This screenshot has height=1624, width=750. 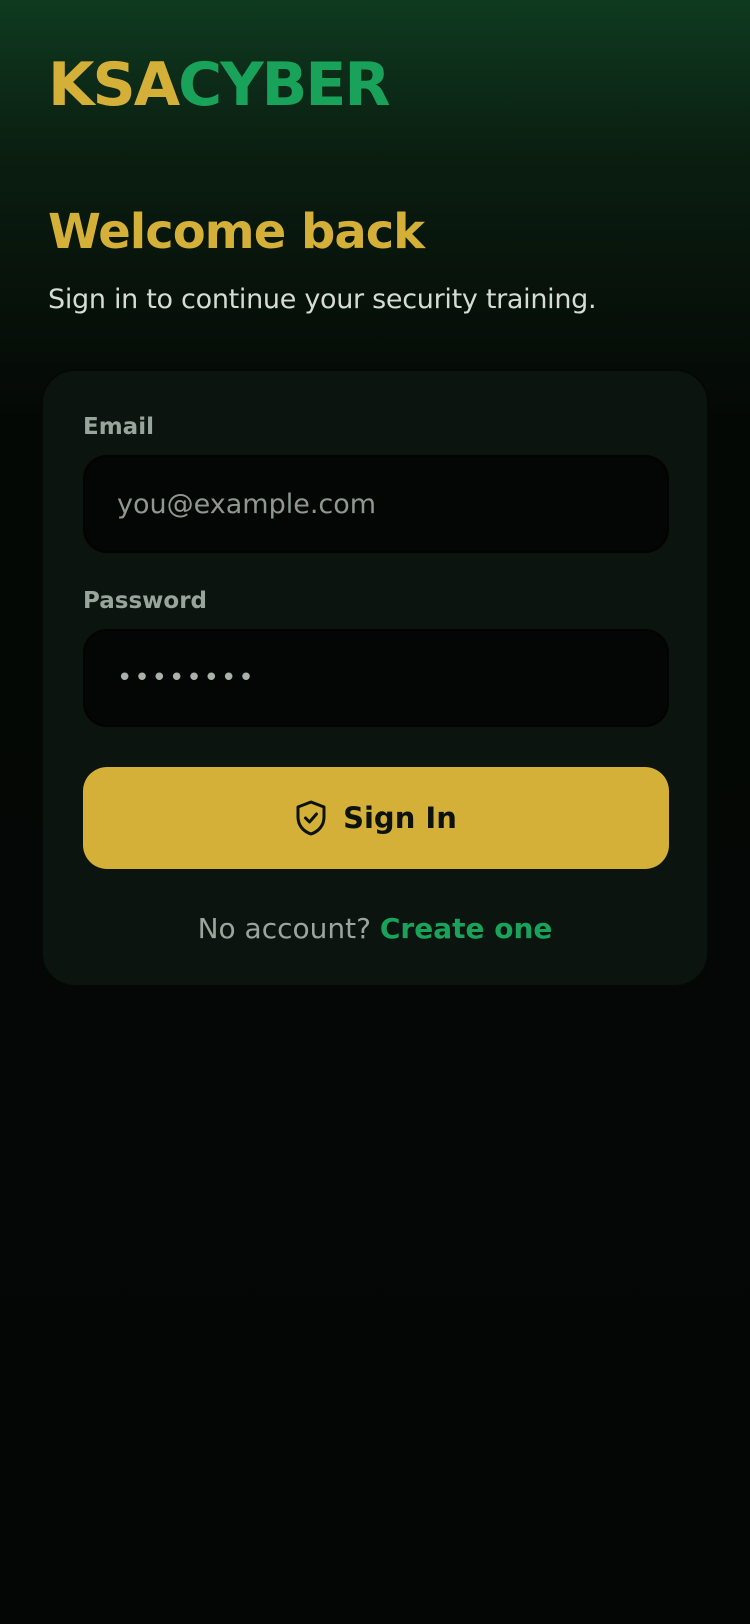 What do you see at coordinates (114, 85) in the screenshot?
I see `brand-logo-ksa: KSA` at bounding box center [114, 85].